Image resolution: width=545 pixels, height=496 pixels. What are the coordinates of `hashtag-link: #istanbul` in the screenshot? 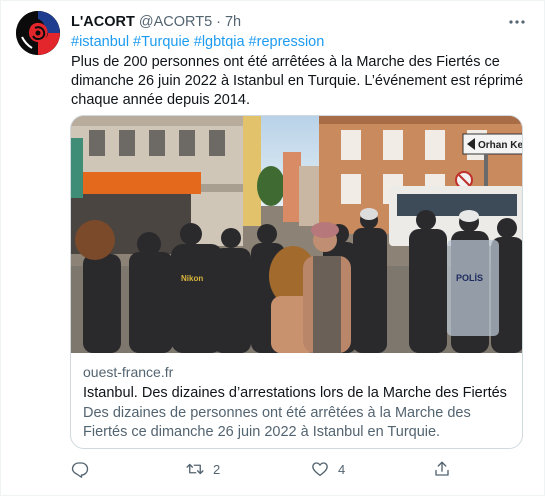 It's located at (100, 42).